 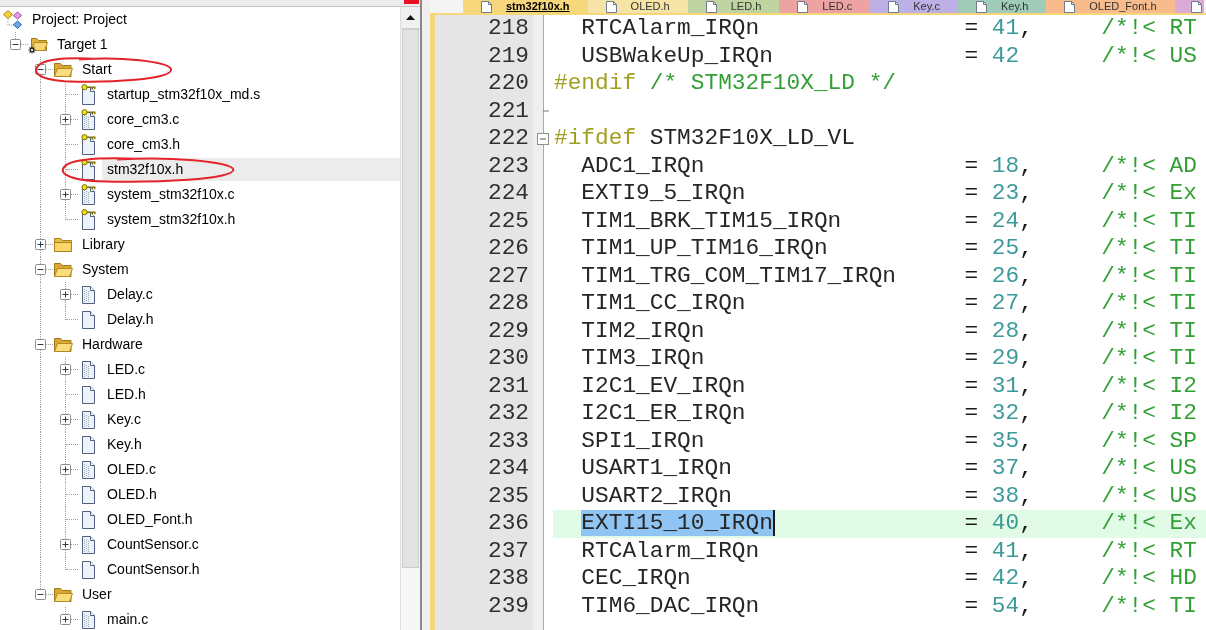 I want to click on code-line: USART2_IRQn = 38, /*!< US, so click(x=889, y=496).